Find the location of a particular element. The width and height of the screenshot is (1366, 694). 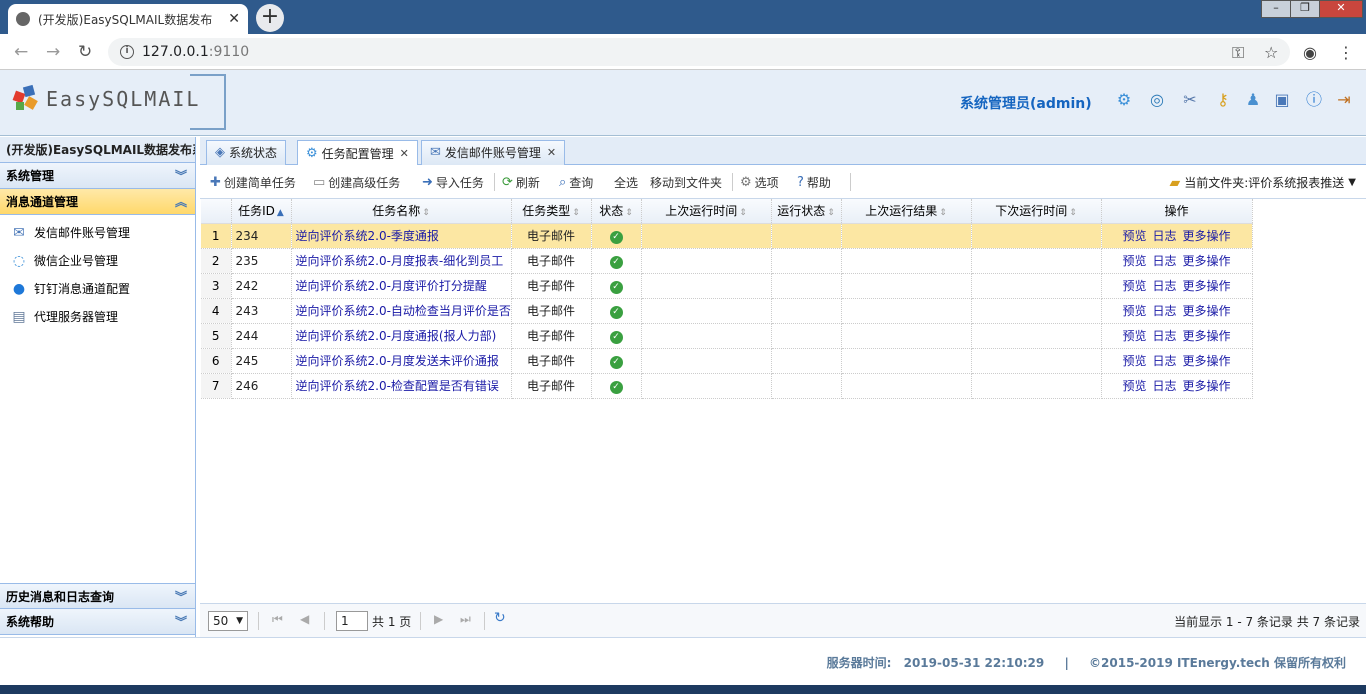

import-task-button: ➜ 导入任务 is located at coordinates (453, 182).